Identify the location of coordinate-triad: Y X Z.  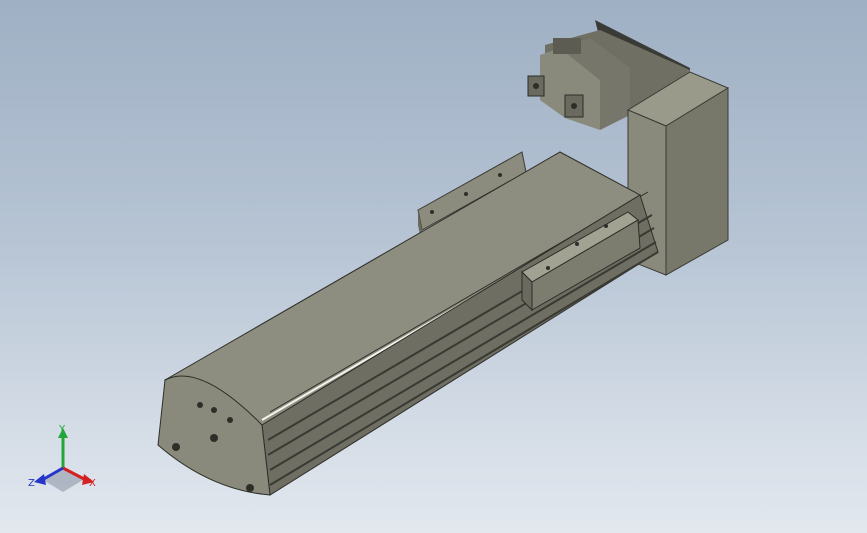
(62, 458).